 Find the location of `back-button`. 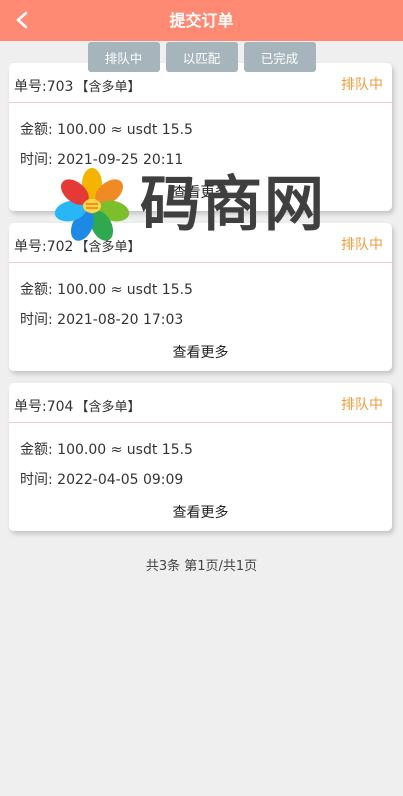

back-button is located at coordinates (22, 20).